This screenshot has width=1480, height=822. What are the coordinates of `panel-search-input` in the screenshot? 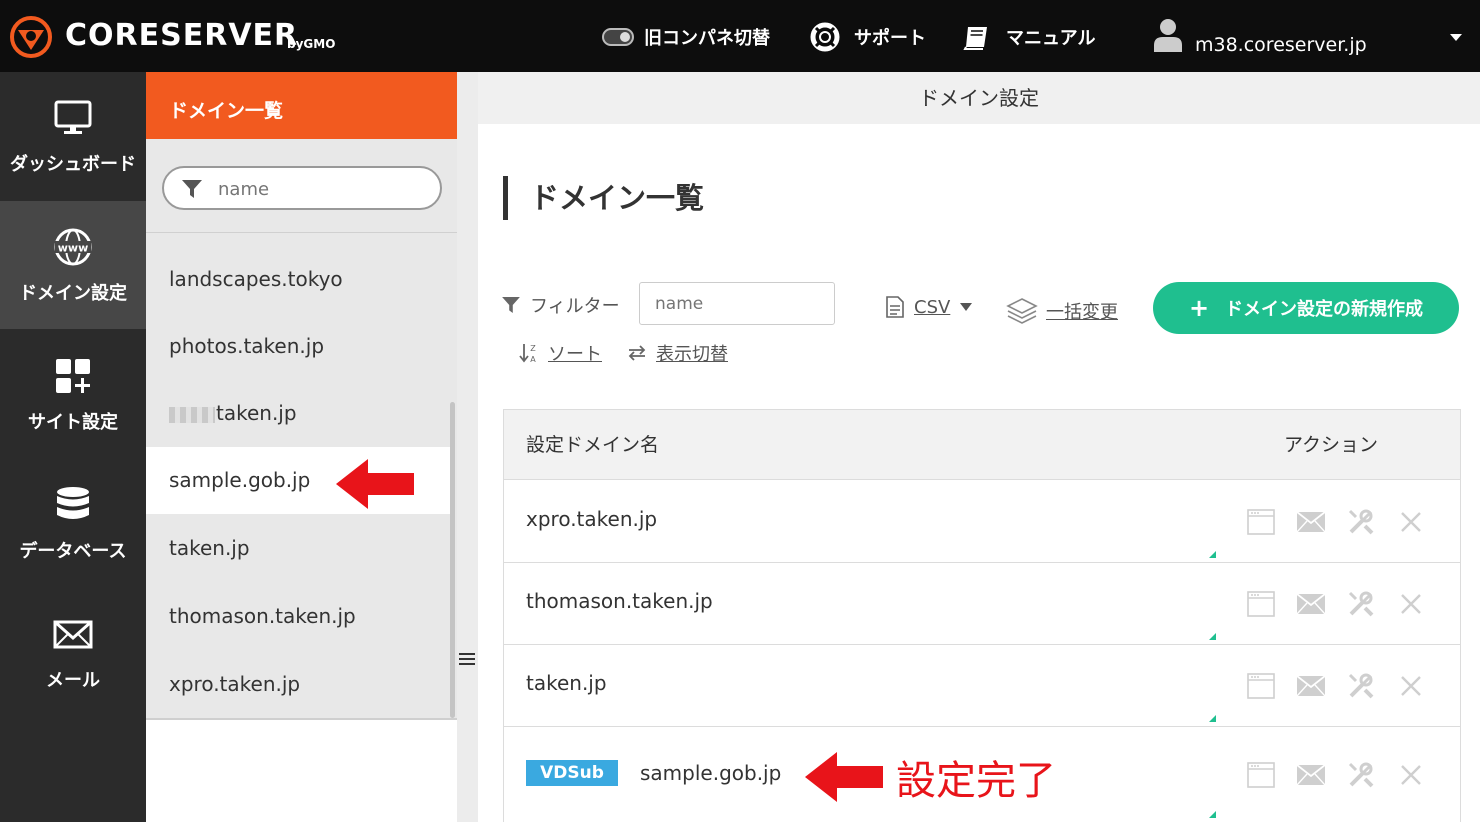 It's located at (323, 189).